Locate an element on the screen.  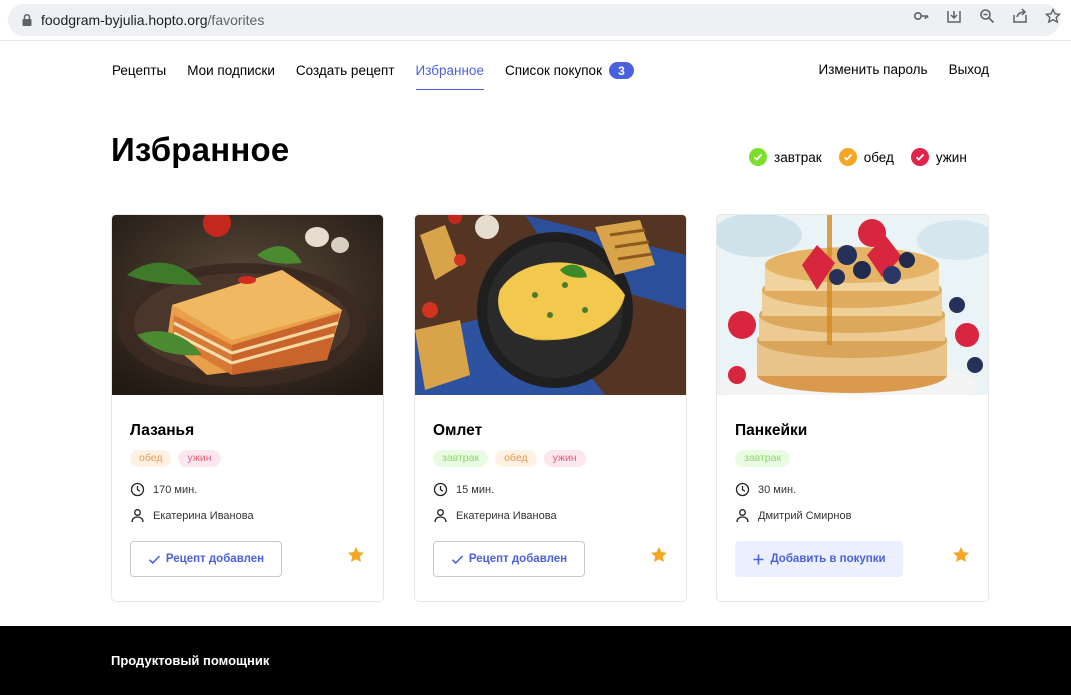
recipe-time-text: 15 мин. is located at coordinates (475, 489).